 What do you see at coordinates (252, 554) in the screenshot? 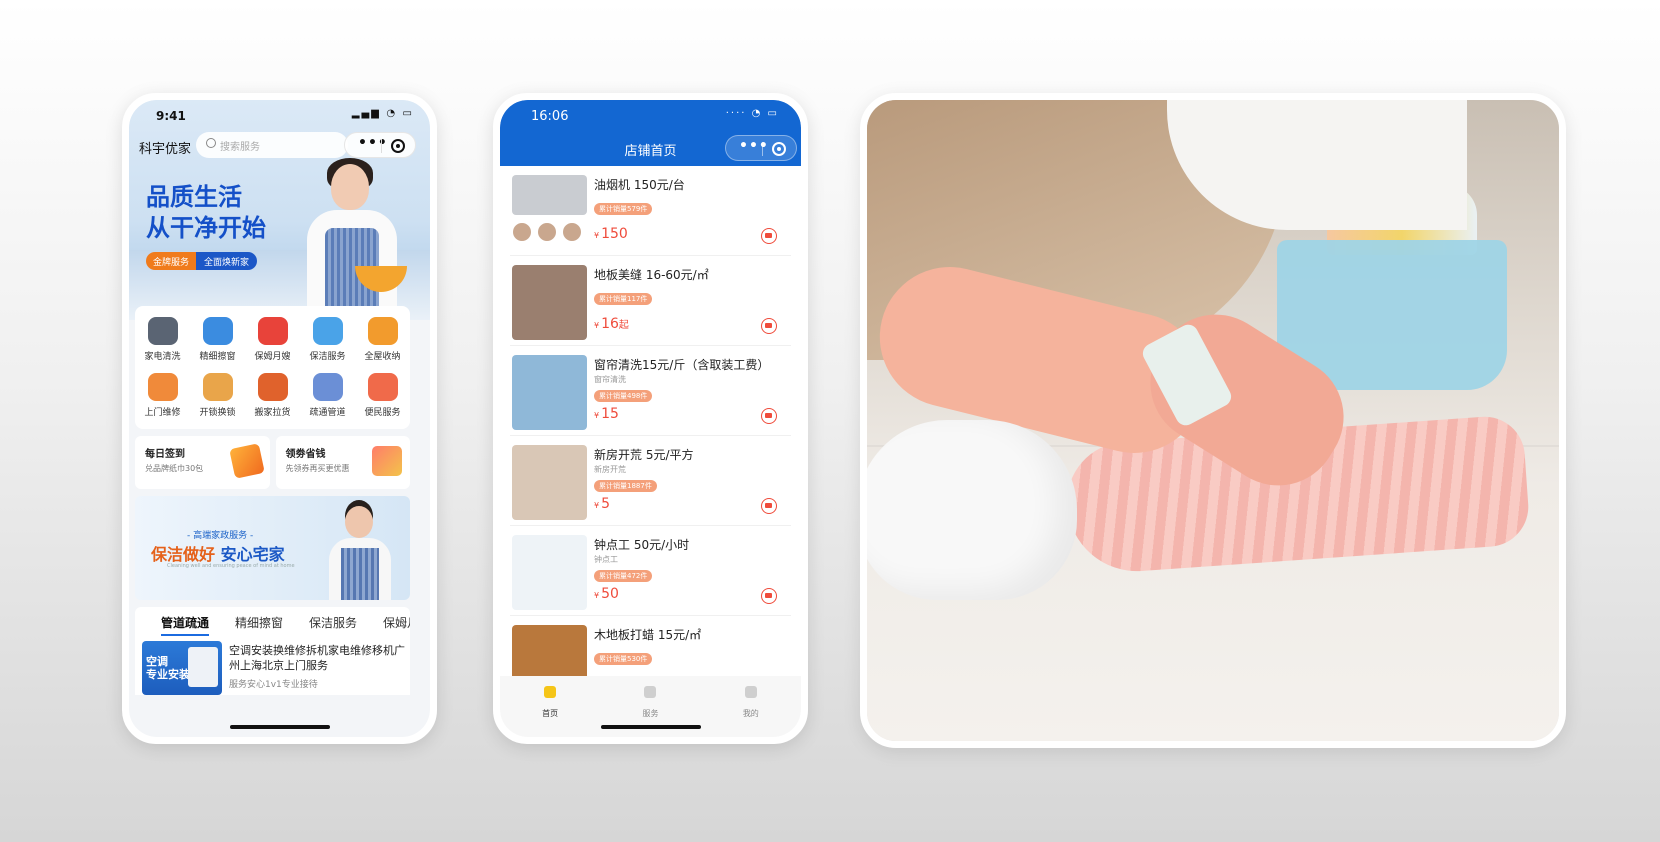
I see `banner-title-b: 安心宅家` at bounding box center [252, 554].